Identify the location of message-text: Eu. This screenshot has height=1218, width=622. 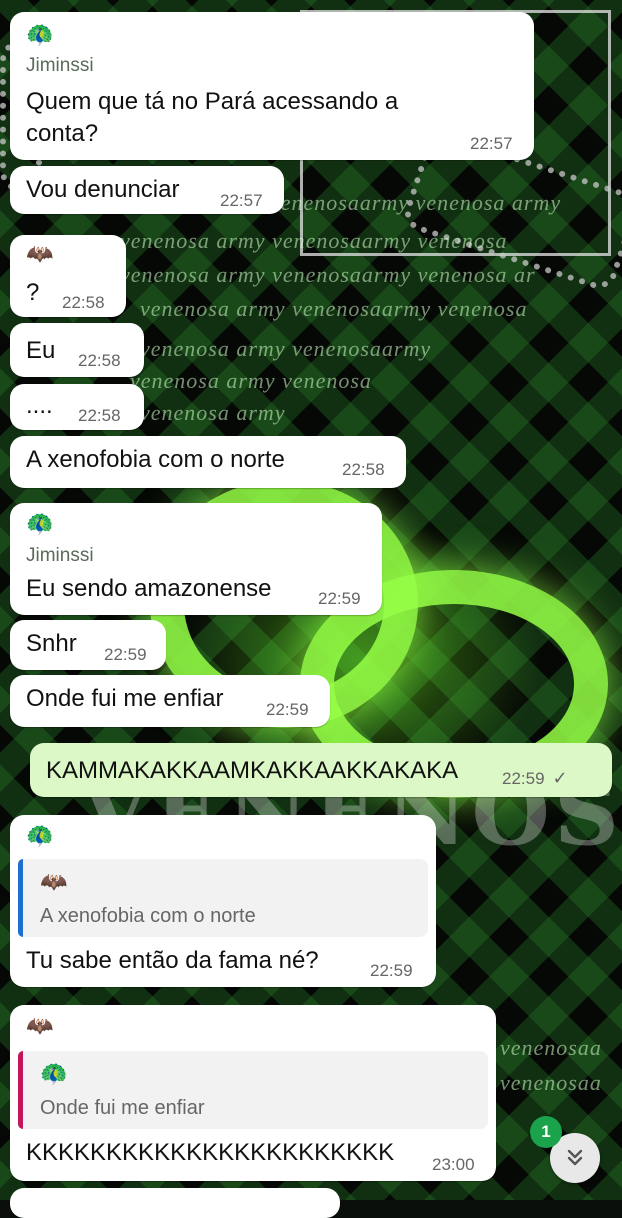
(41, 350).